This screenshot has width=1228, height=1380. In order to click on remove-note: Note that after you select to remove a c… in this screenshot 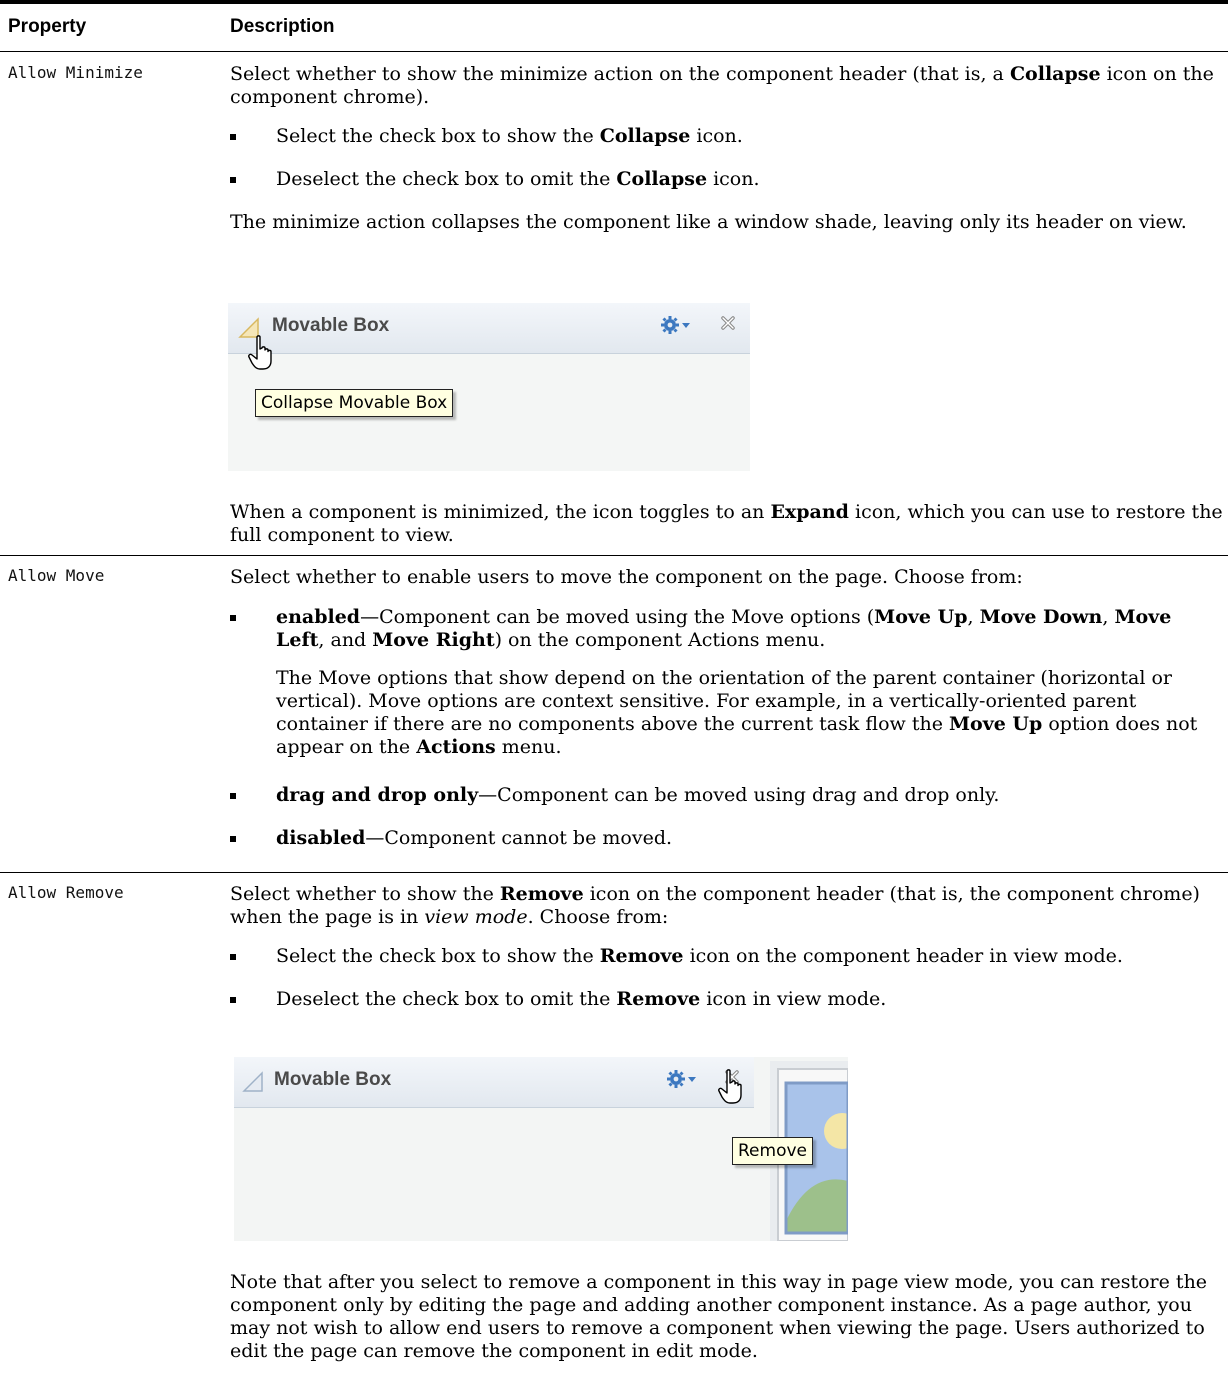, I will do `click(719, 1316)`.